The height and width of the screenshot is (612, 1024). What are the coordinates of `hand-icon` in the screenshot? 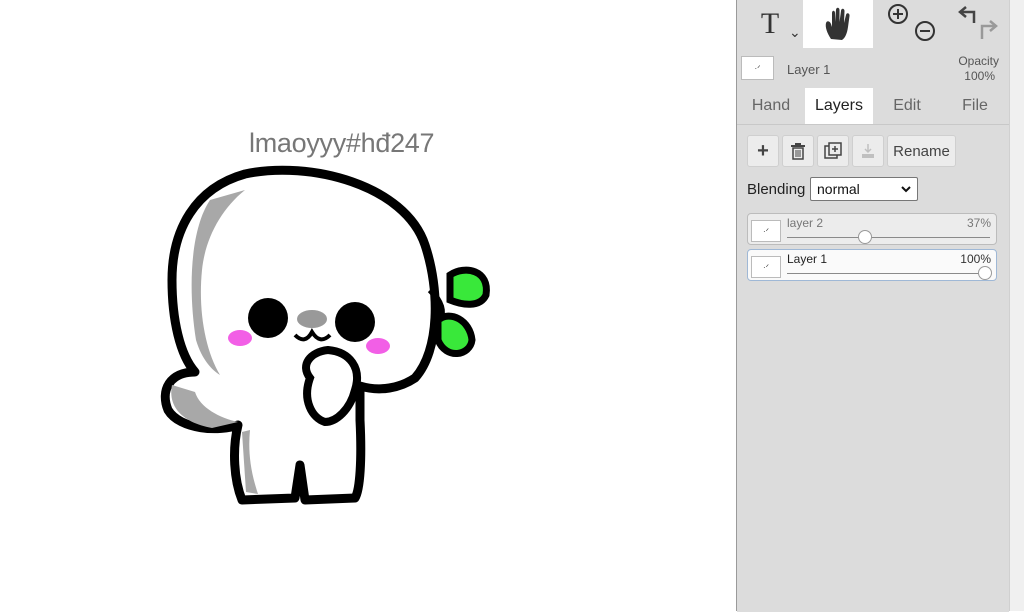 It's located at (837, 23).